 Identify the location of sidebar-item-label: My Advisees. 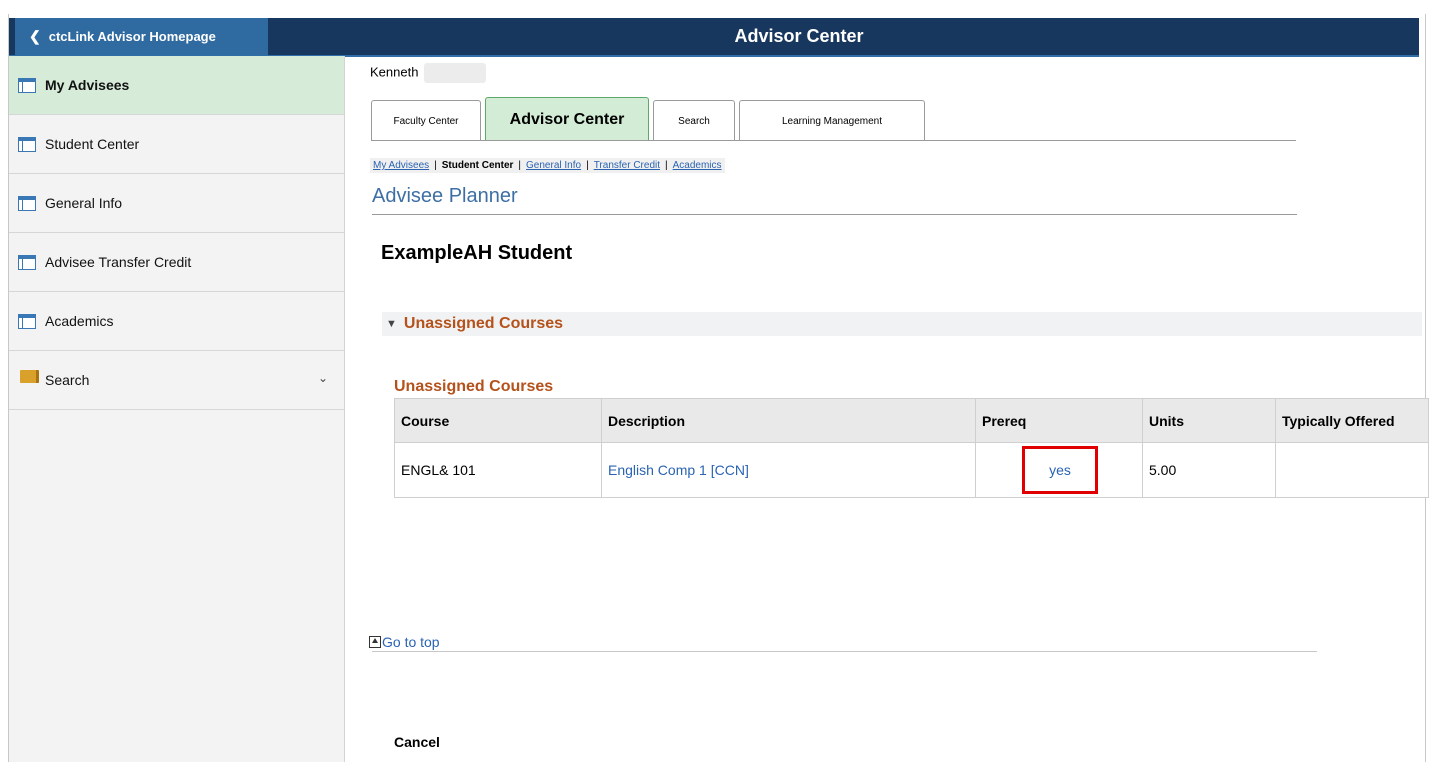
(87, 85).